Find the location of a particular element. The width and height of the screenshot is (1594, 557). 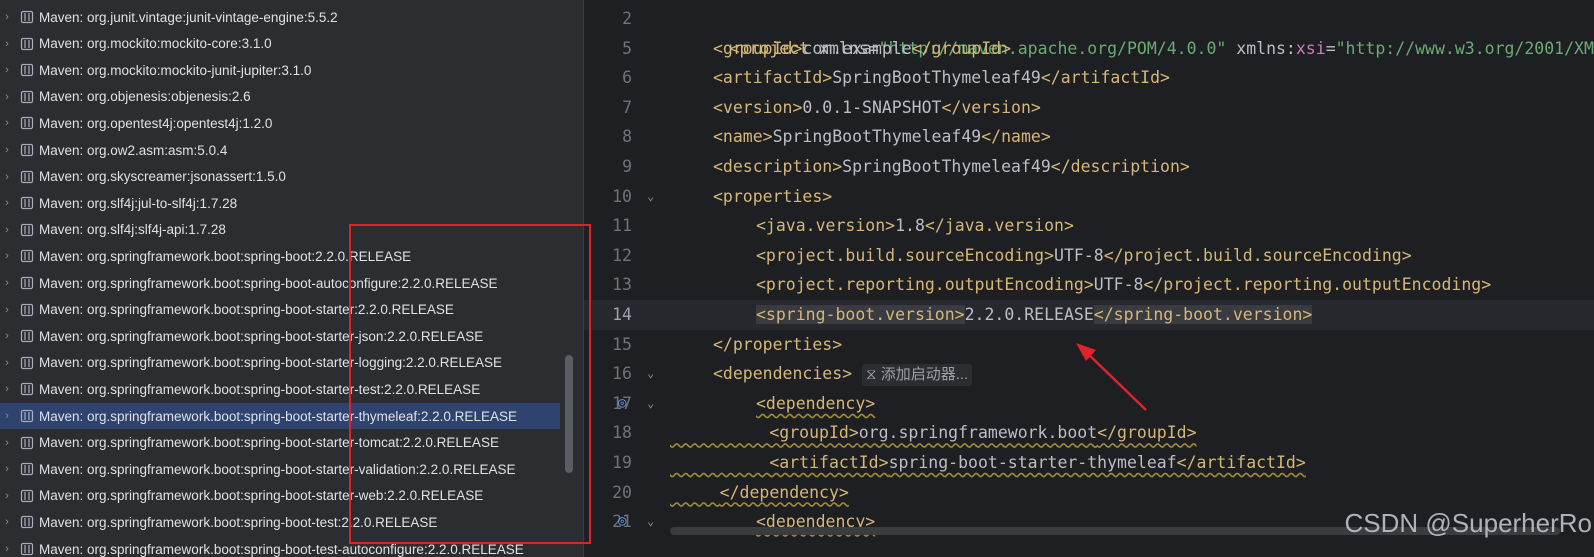

library-item: › Maven: org.mockito:mockito-core:3.1.0 is located at coordinates (280, 44).